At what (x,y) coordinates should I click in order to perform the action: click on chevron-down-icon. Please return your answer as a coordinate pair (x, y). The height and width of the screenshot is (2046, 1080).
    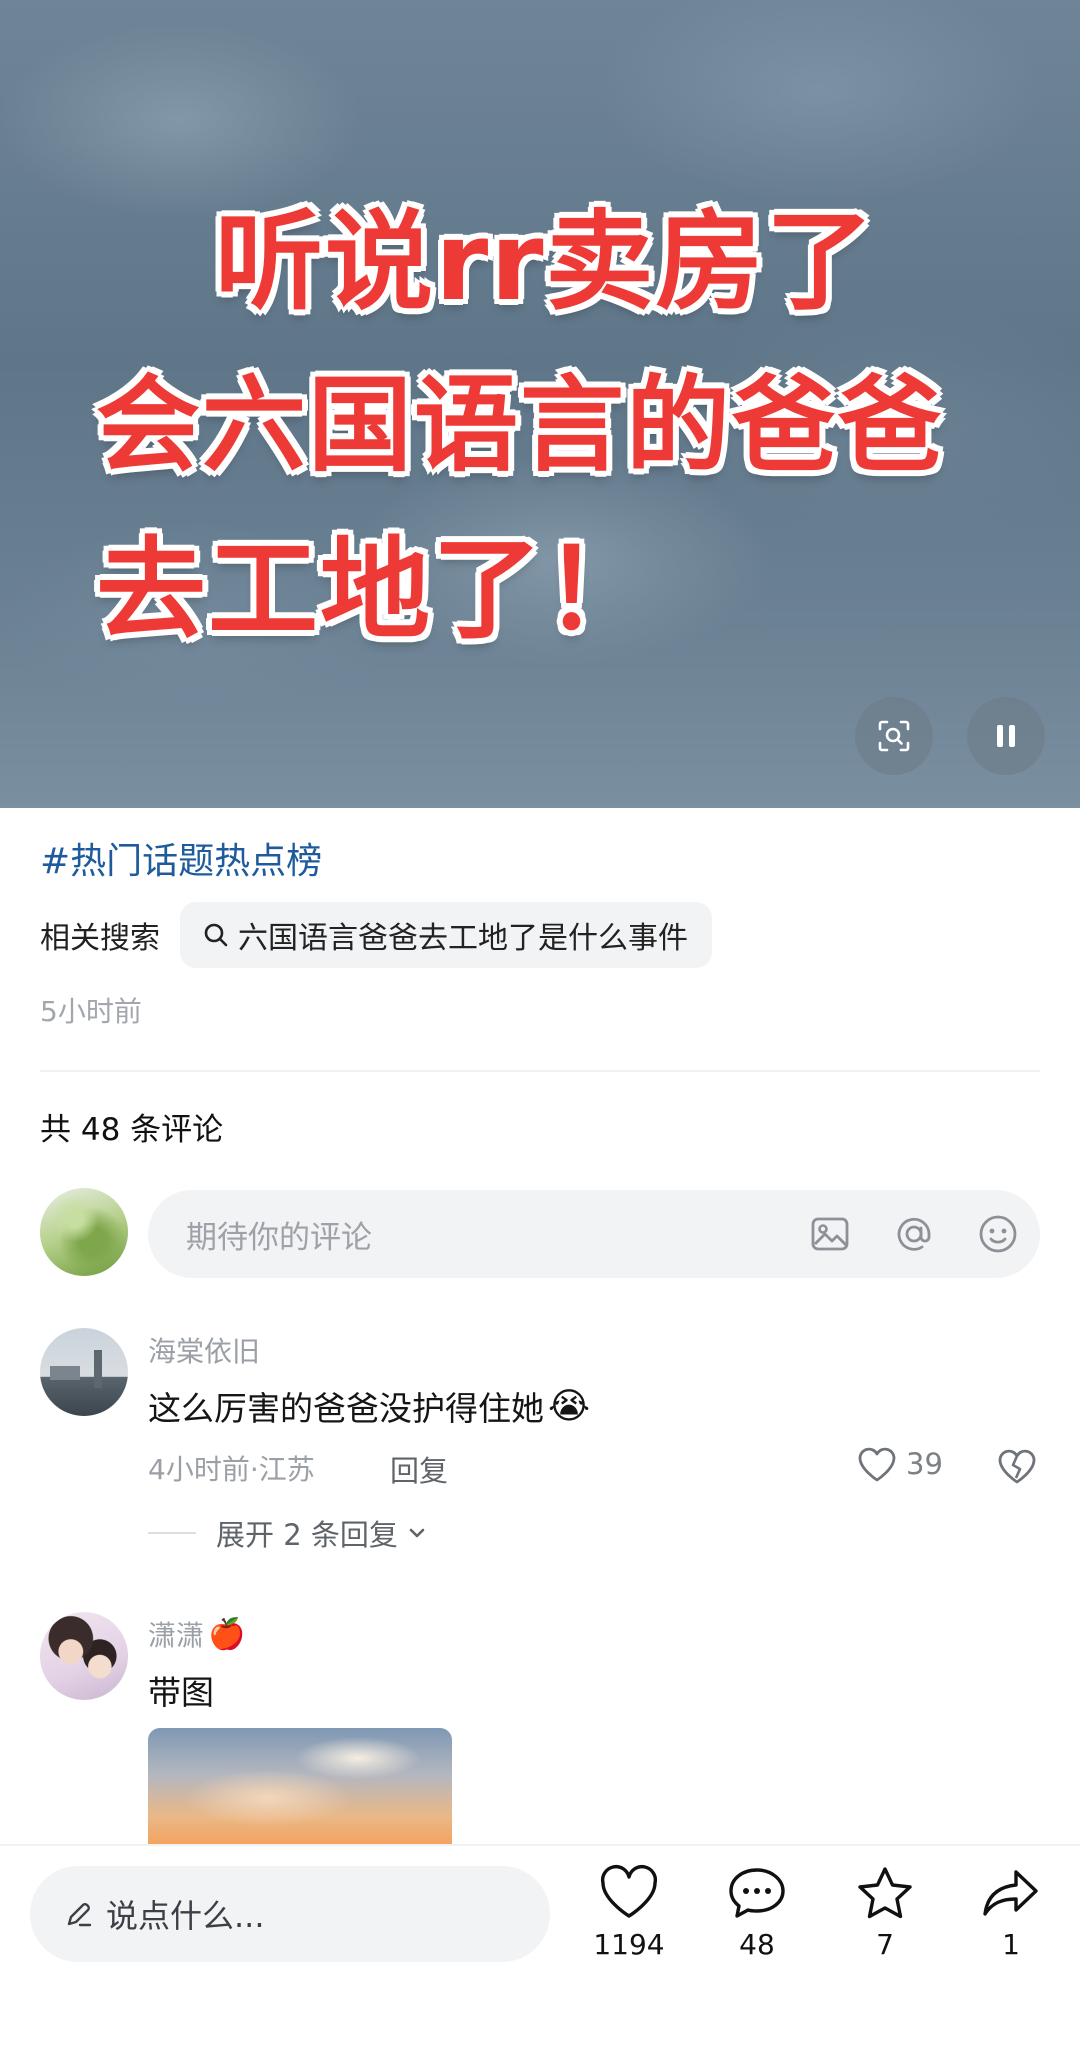
    Looking at the image, I should click on (417, 1533).